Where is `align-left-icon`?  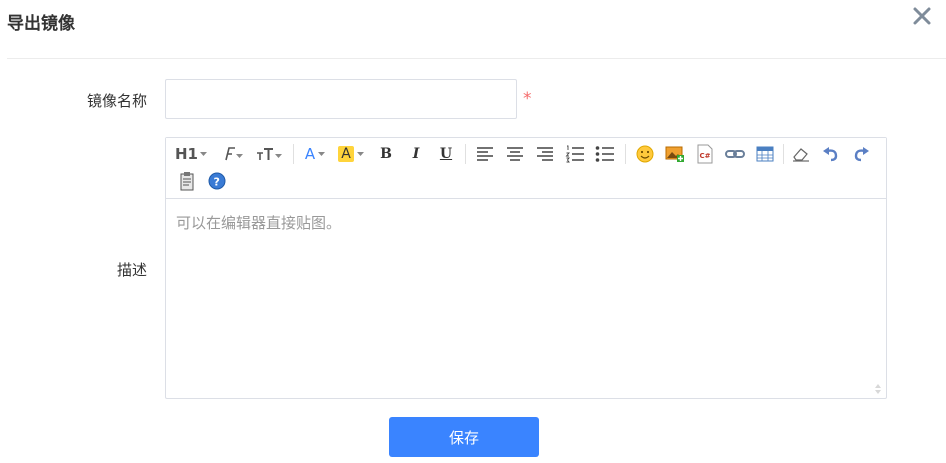 align-left-icon is located at coordinates (485, 154).